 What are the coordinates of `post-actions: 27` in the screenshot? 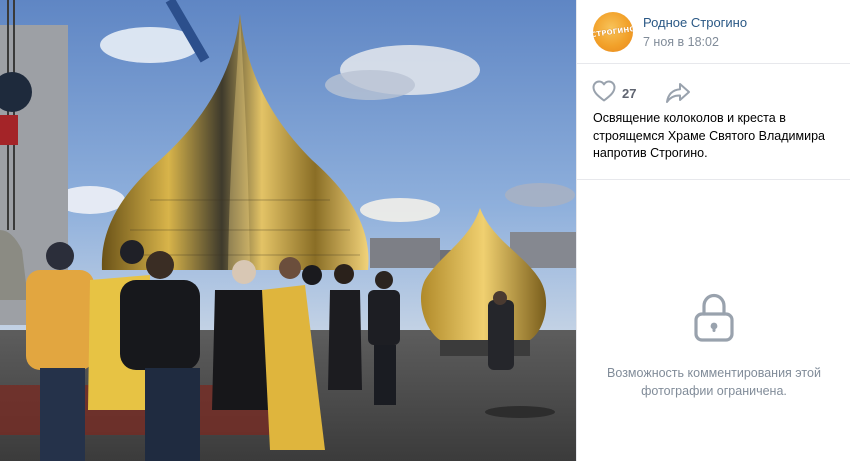 It's located at (713, 83).